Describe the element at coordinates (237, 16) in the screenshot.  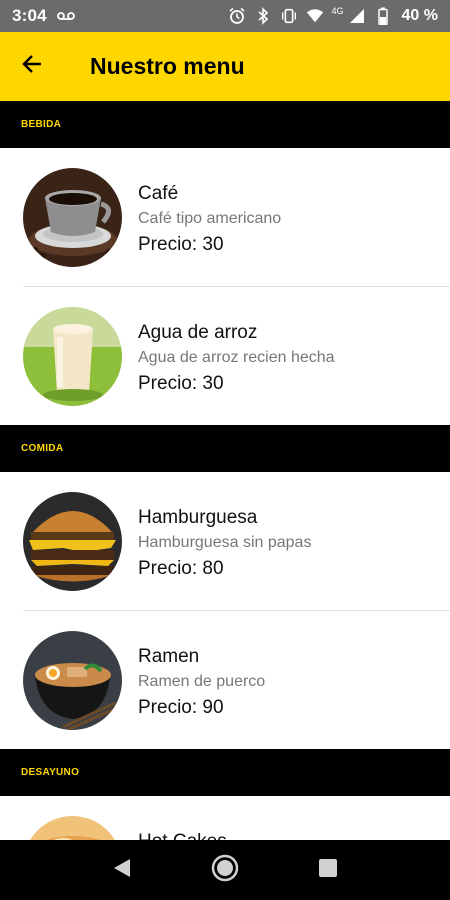
I see `alarm-icon` at that location.